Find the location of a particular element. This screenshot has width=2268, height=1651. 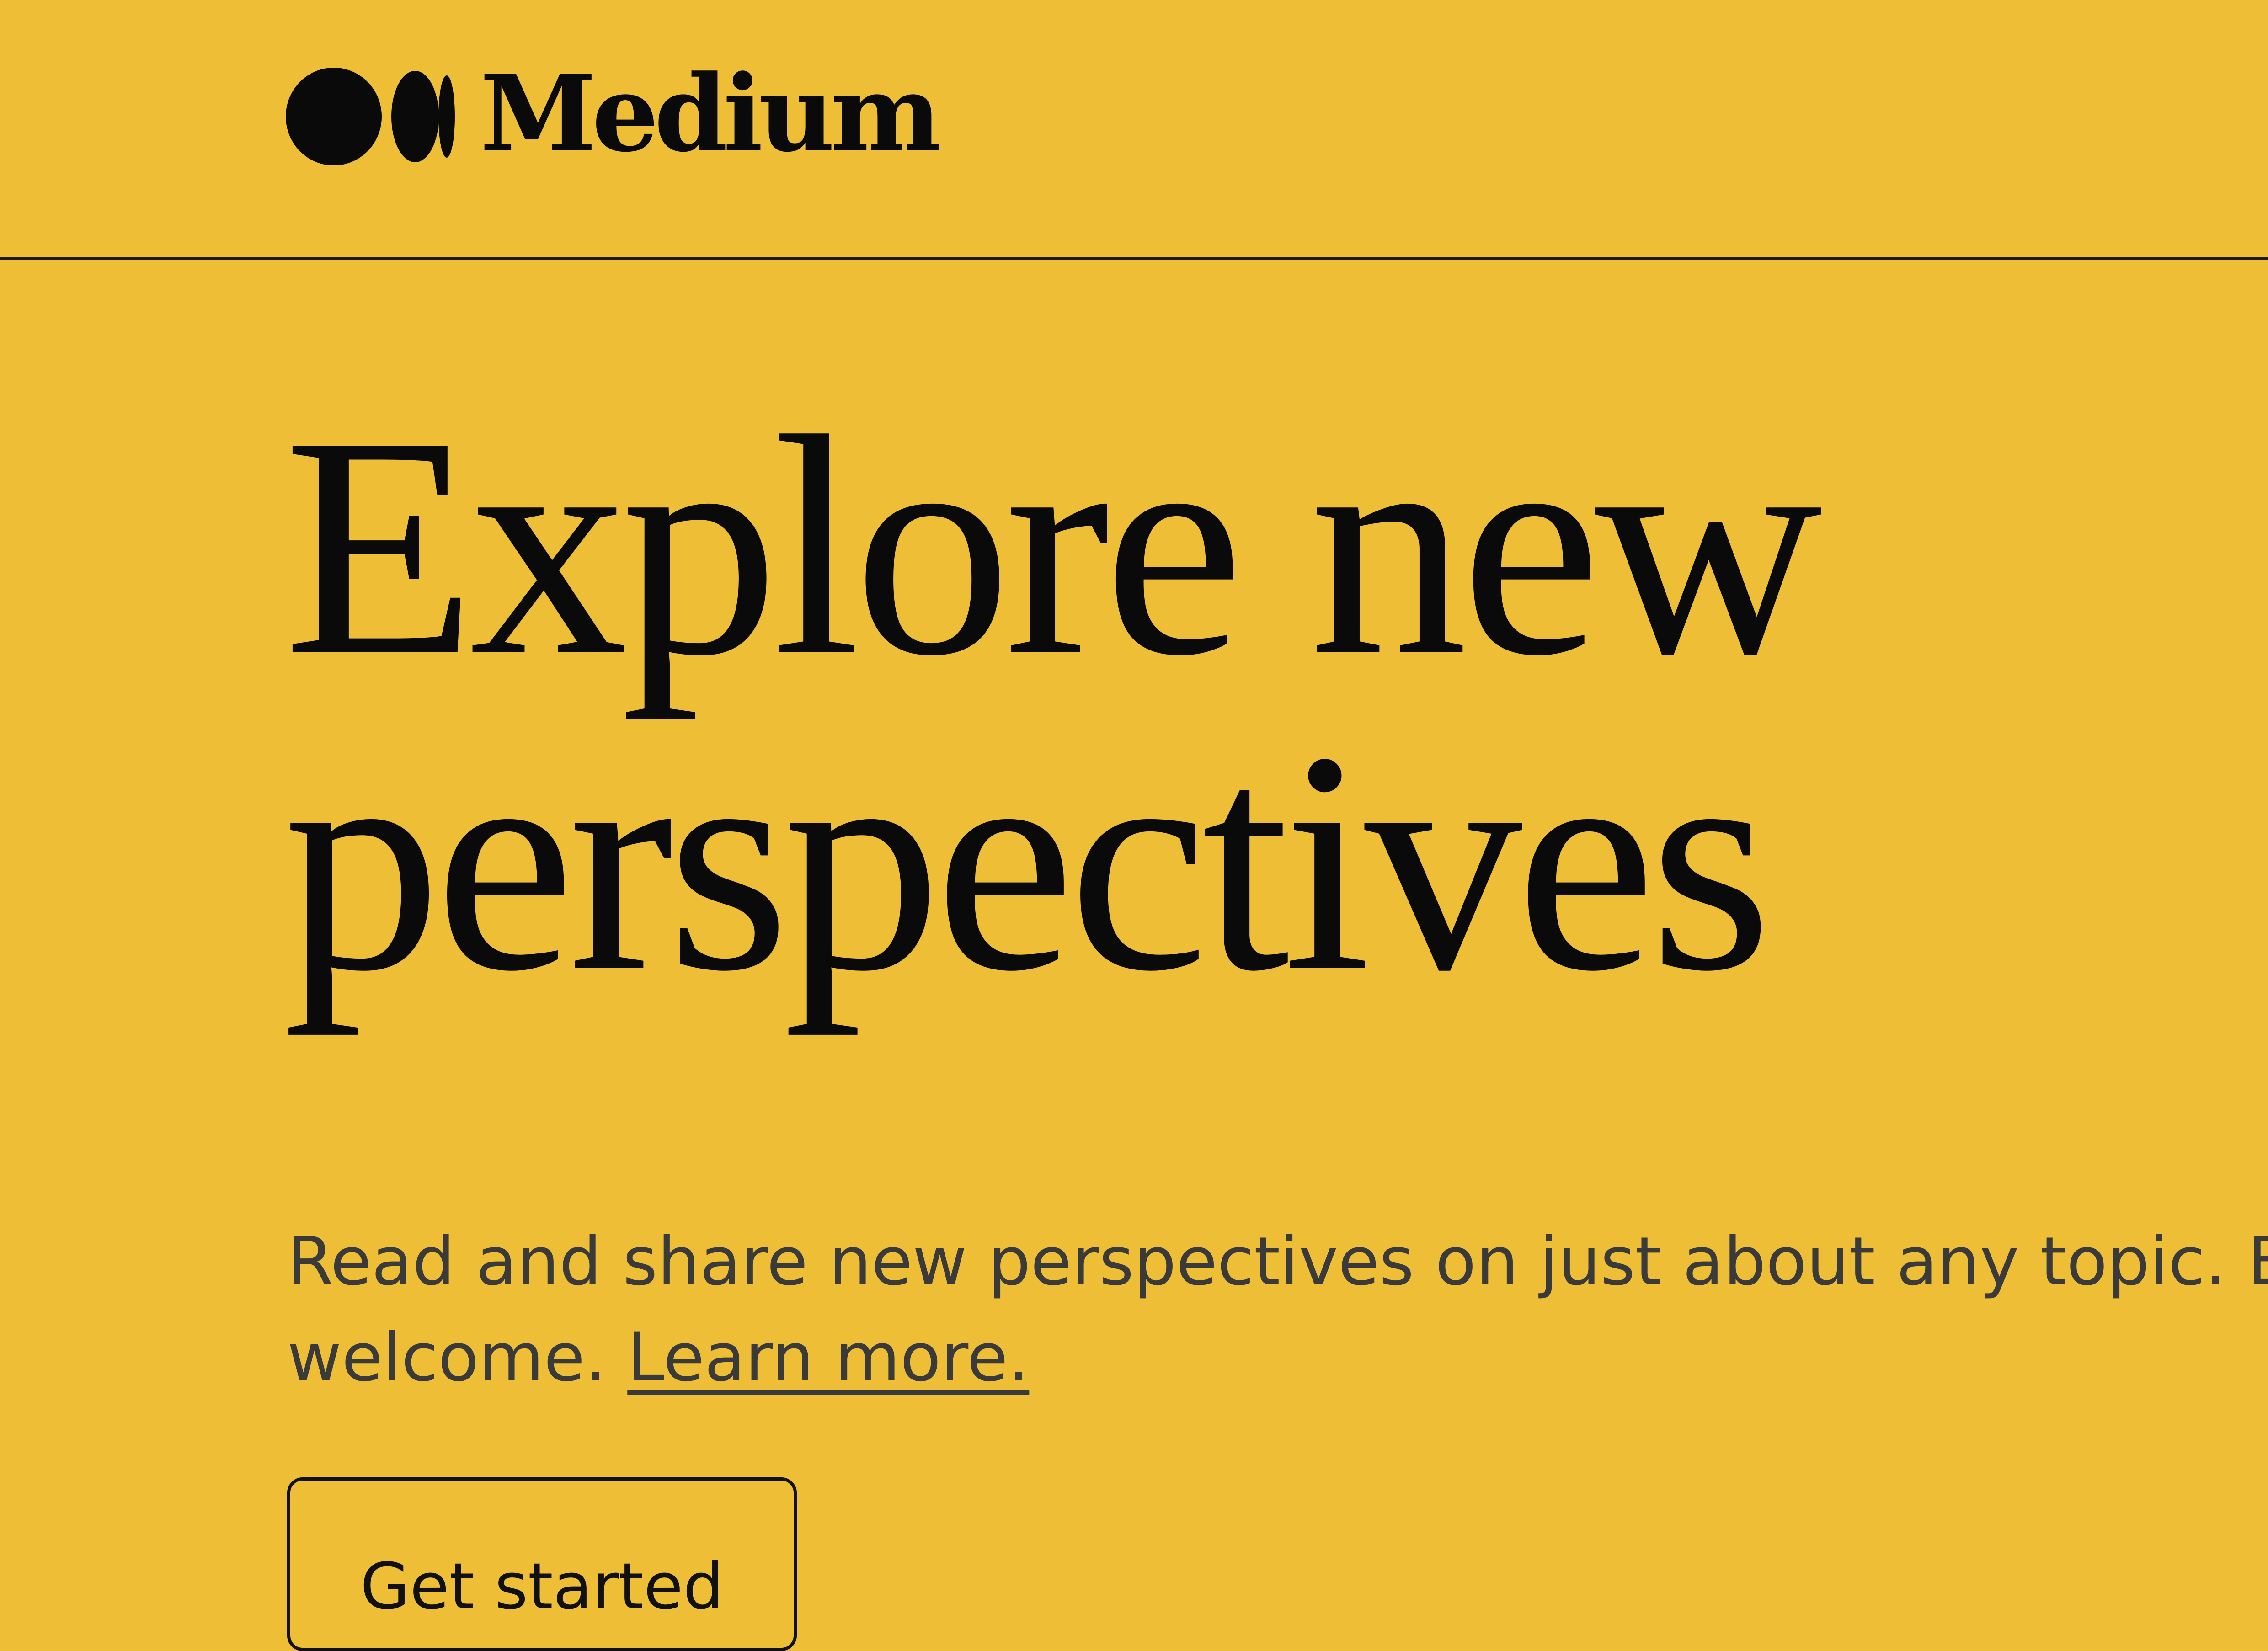

get-started-button: Get started is located at coordinates (542, 1564).